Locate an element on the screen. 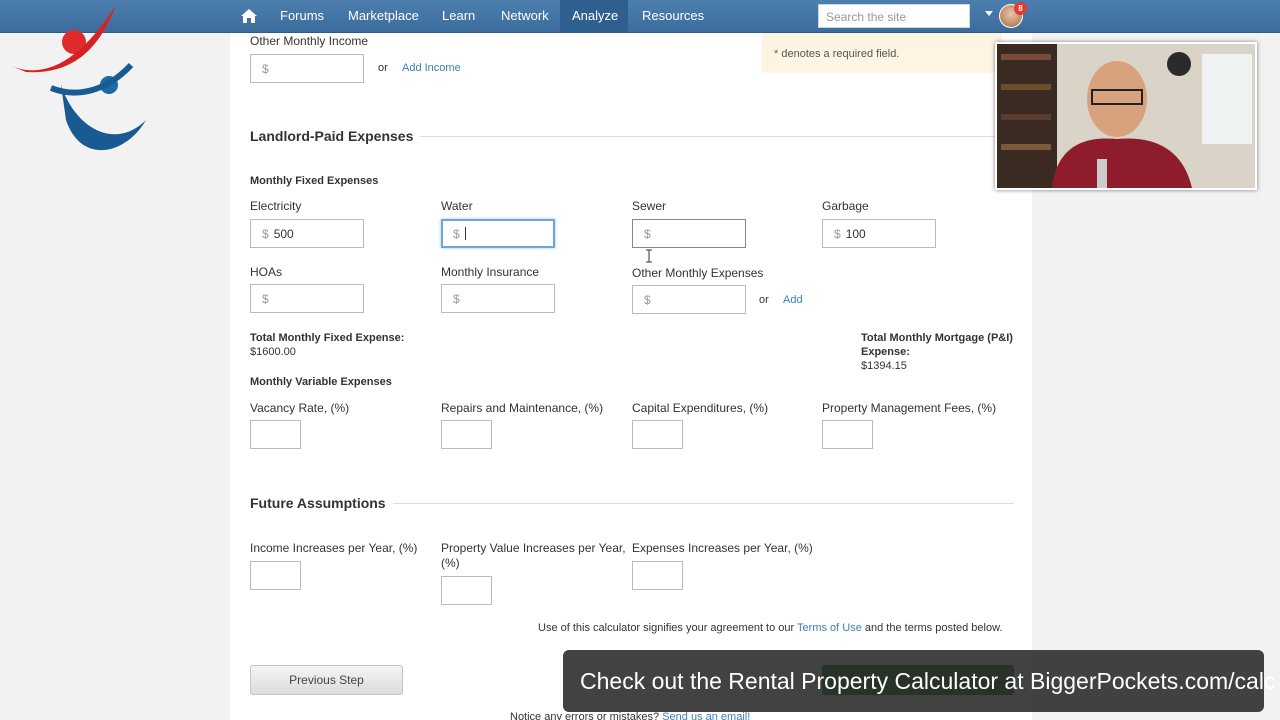  send-email-link: Send us an email! is located at coordinates (706, 715).